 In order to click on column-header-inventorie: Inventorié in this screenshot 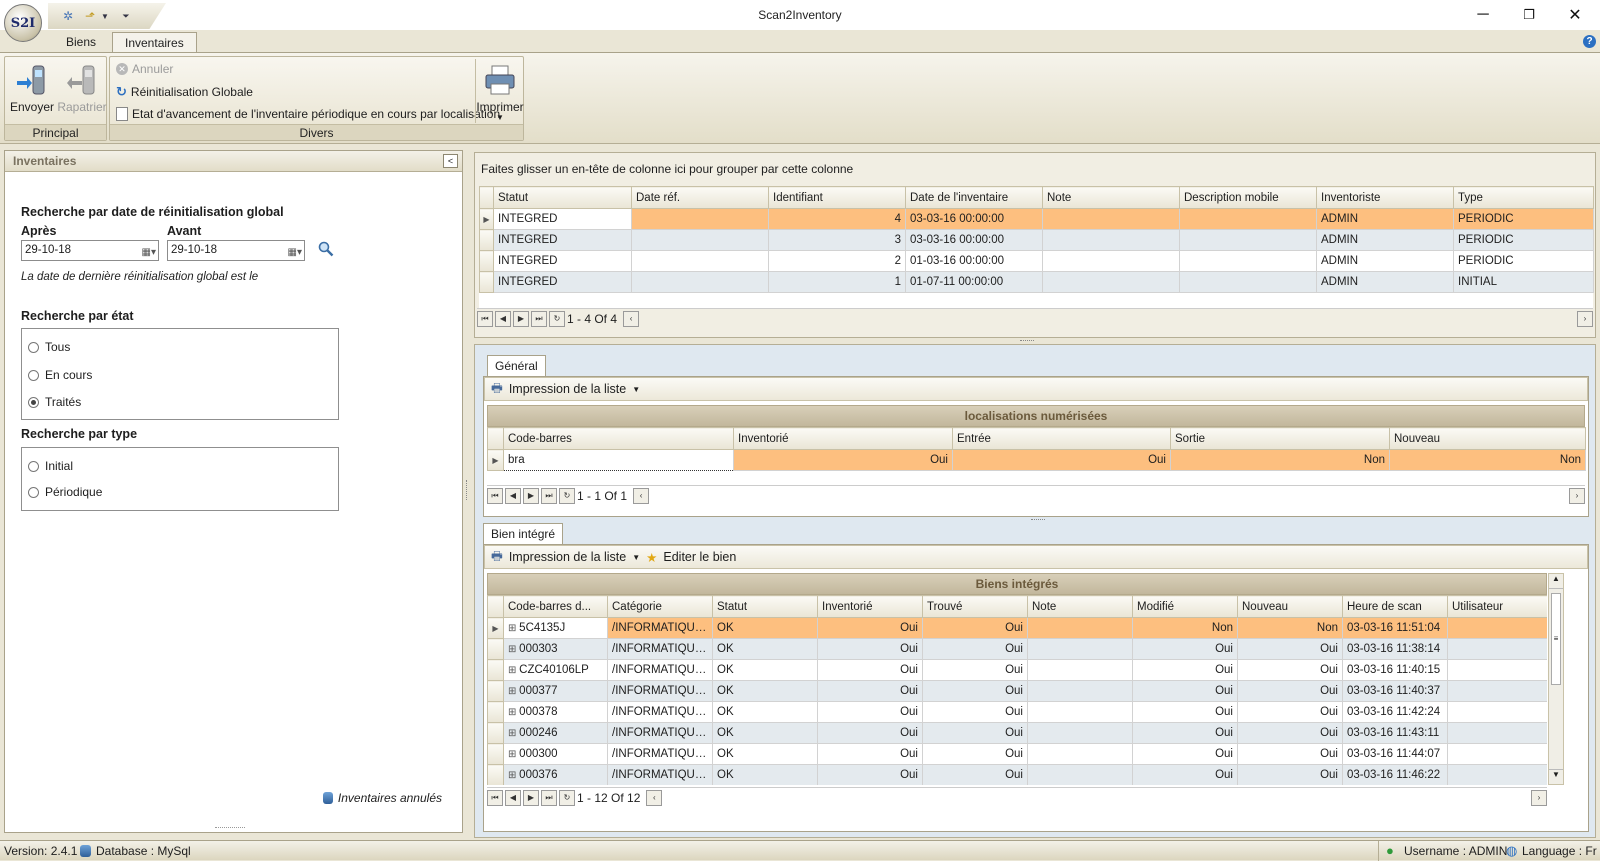, I will do `click(843, 438)`.